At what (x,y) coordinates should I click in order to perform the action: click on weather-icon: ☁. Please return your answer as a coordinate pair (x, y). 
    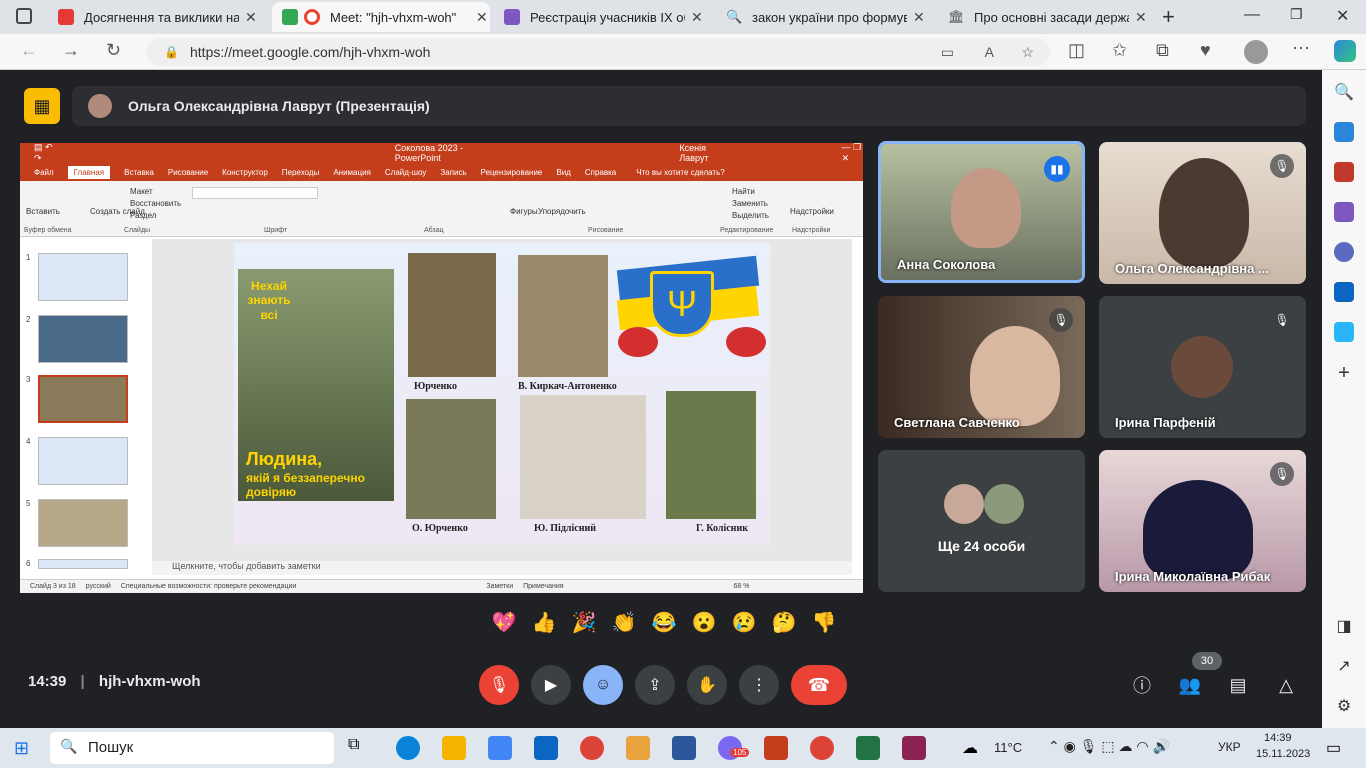
    Looking at the image, I should click on (970, 748).